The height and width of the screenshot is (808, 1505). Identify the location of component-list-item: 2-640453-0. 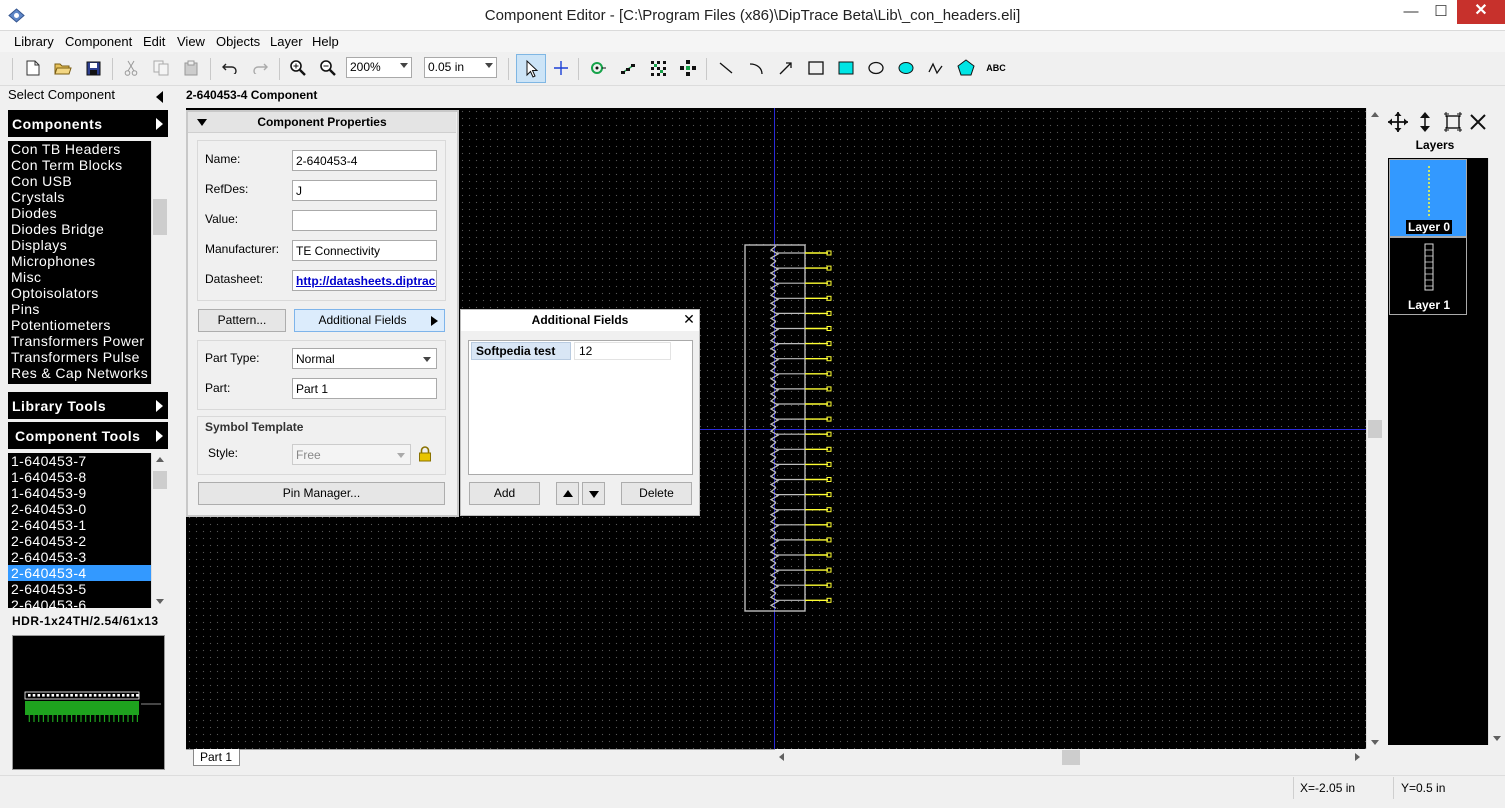
(79, 509).